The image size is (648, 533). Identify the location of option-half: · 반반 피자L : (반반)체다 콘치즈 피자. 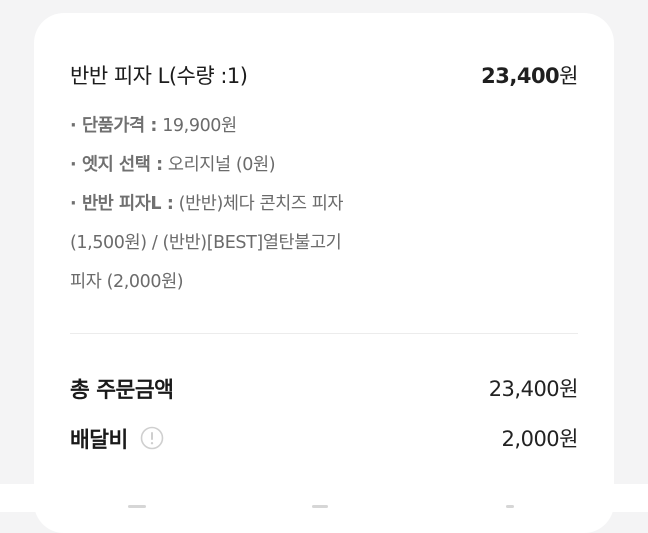
(250, 204).